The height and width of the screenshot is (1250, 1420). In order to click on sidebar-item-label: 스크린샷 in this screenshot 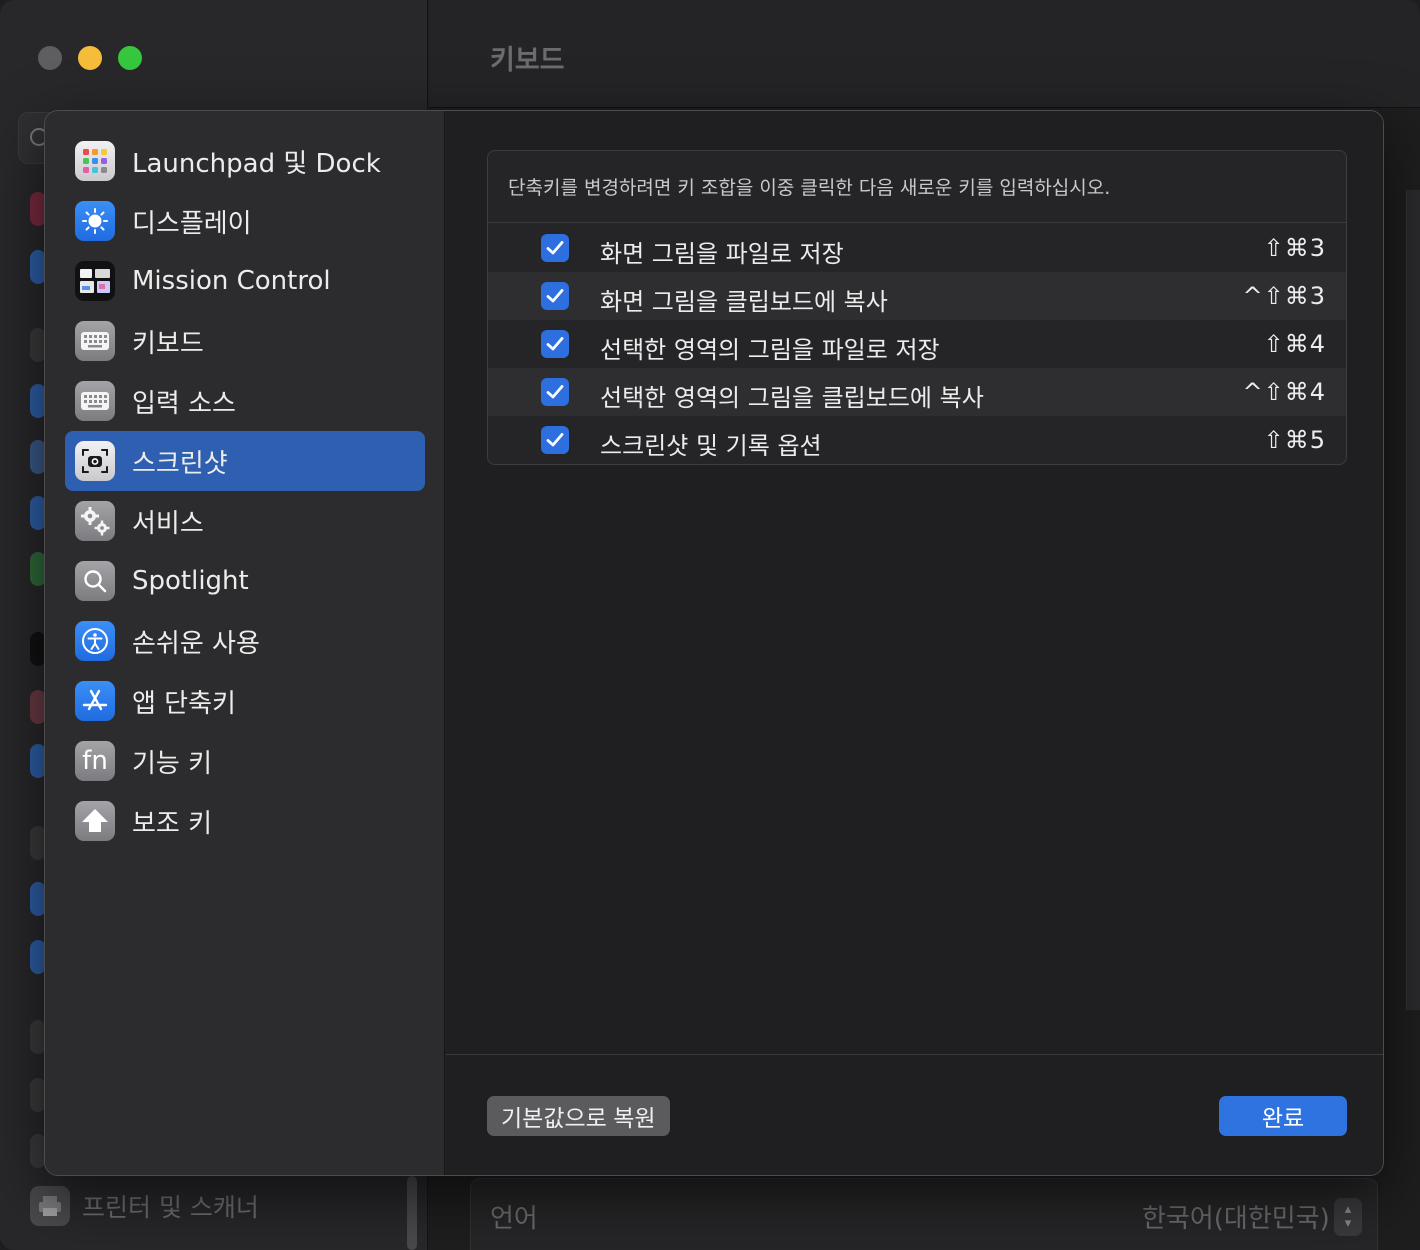, I will do `click(180, 463)`.